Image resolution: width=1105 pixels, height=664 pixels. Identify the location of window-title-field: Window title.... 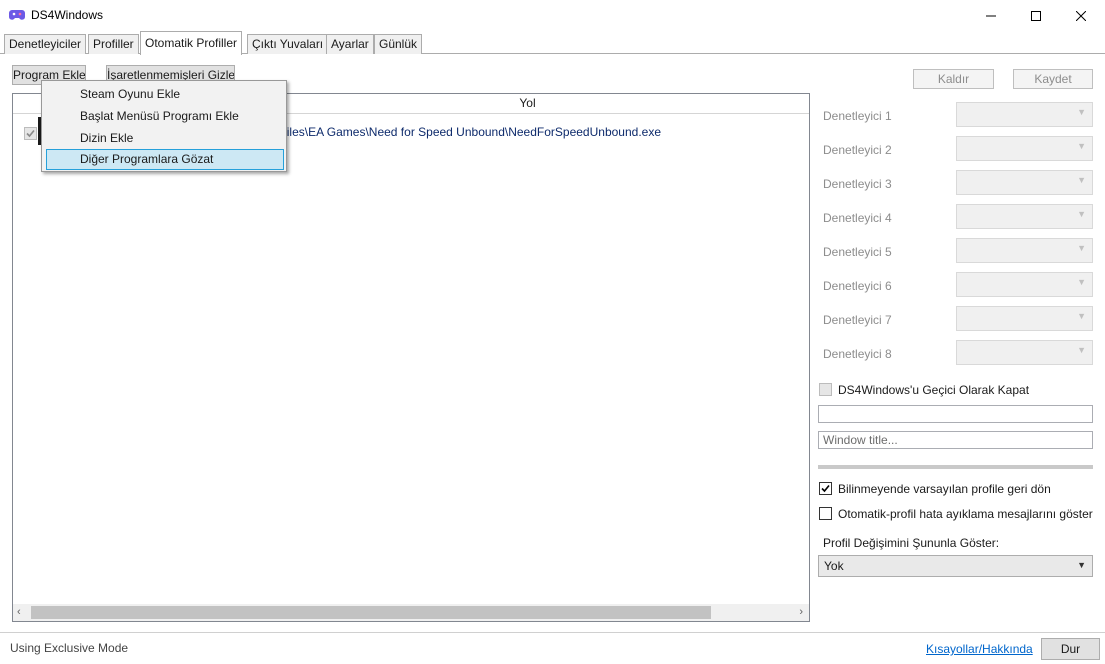
(955, 440).